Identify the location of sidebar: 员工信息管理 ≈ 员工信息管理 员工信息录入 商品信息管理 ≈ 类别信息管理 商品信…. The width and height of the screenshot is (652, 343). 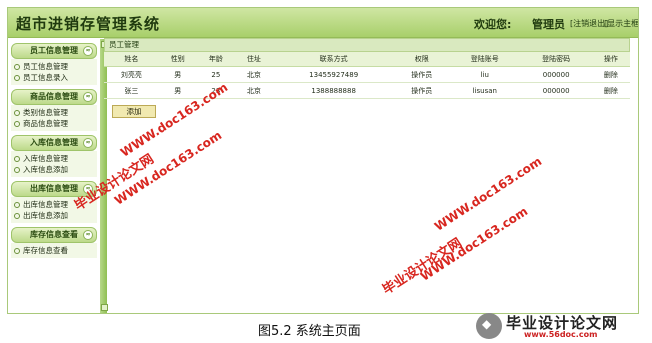
(54, 176).